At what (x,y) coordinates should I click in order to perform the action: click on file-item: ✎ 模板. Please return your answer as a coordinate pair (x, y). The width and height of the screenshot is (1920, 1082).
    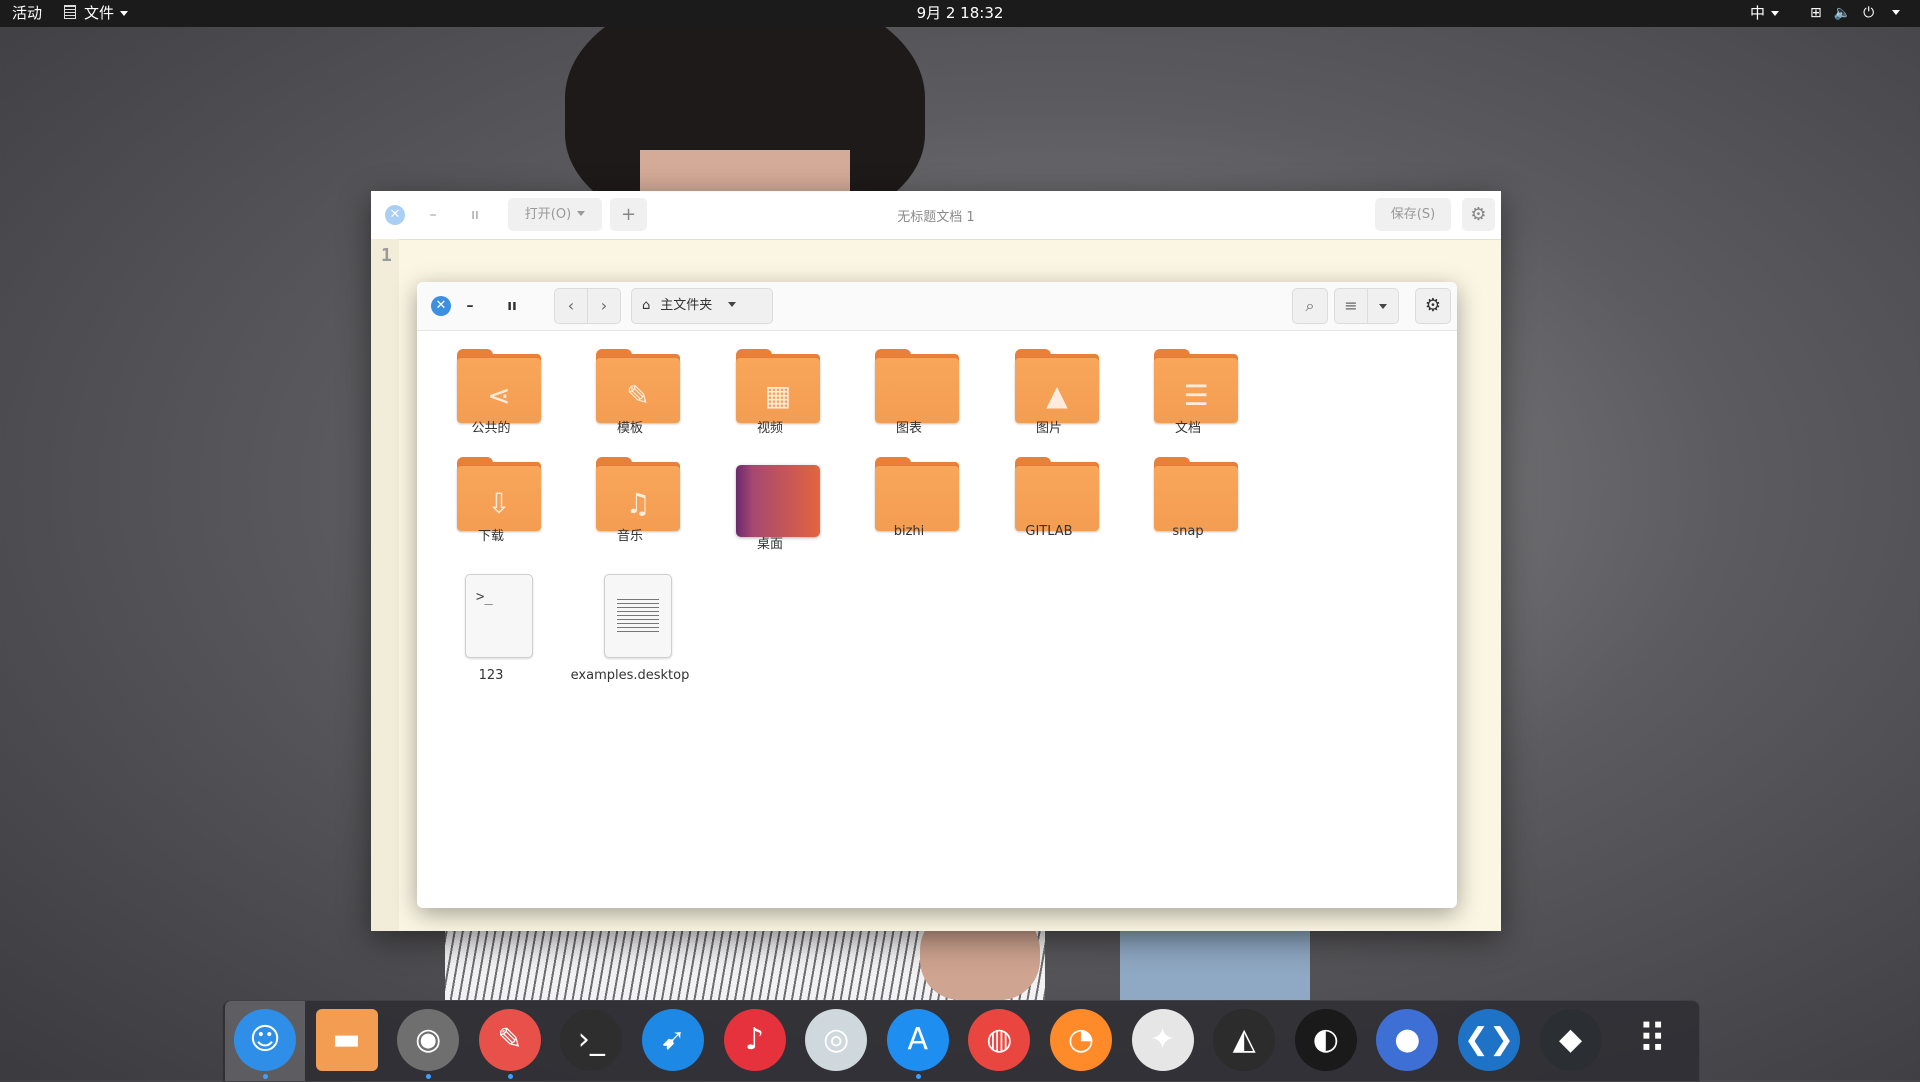
    Looking at the image, I should click on (630, 384).